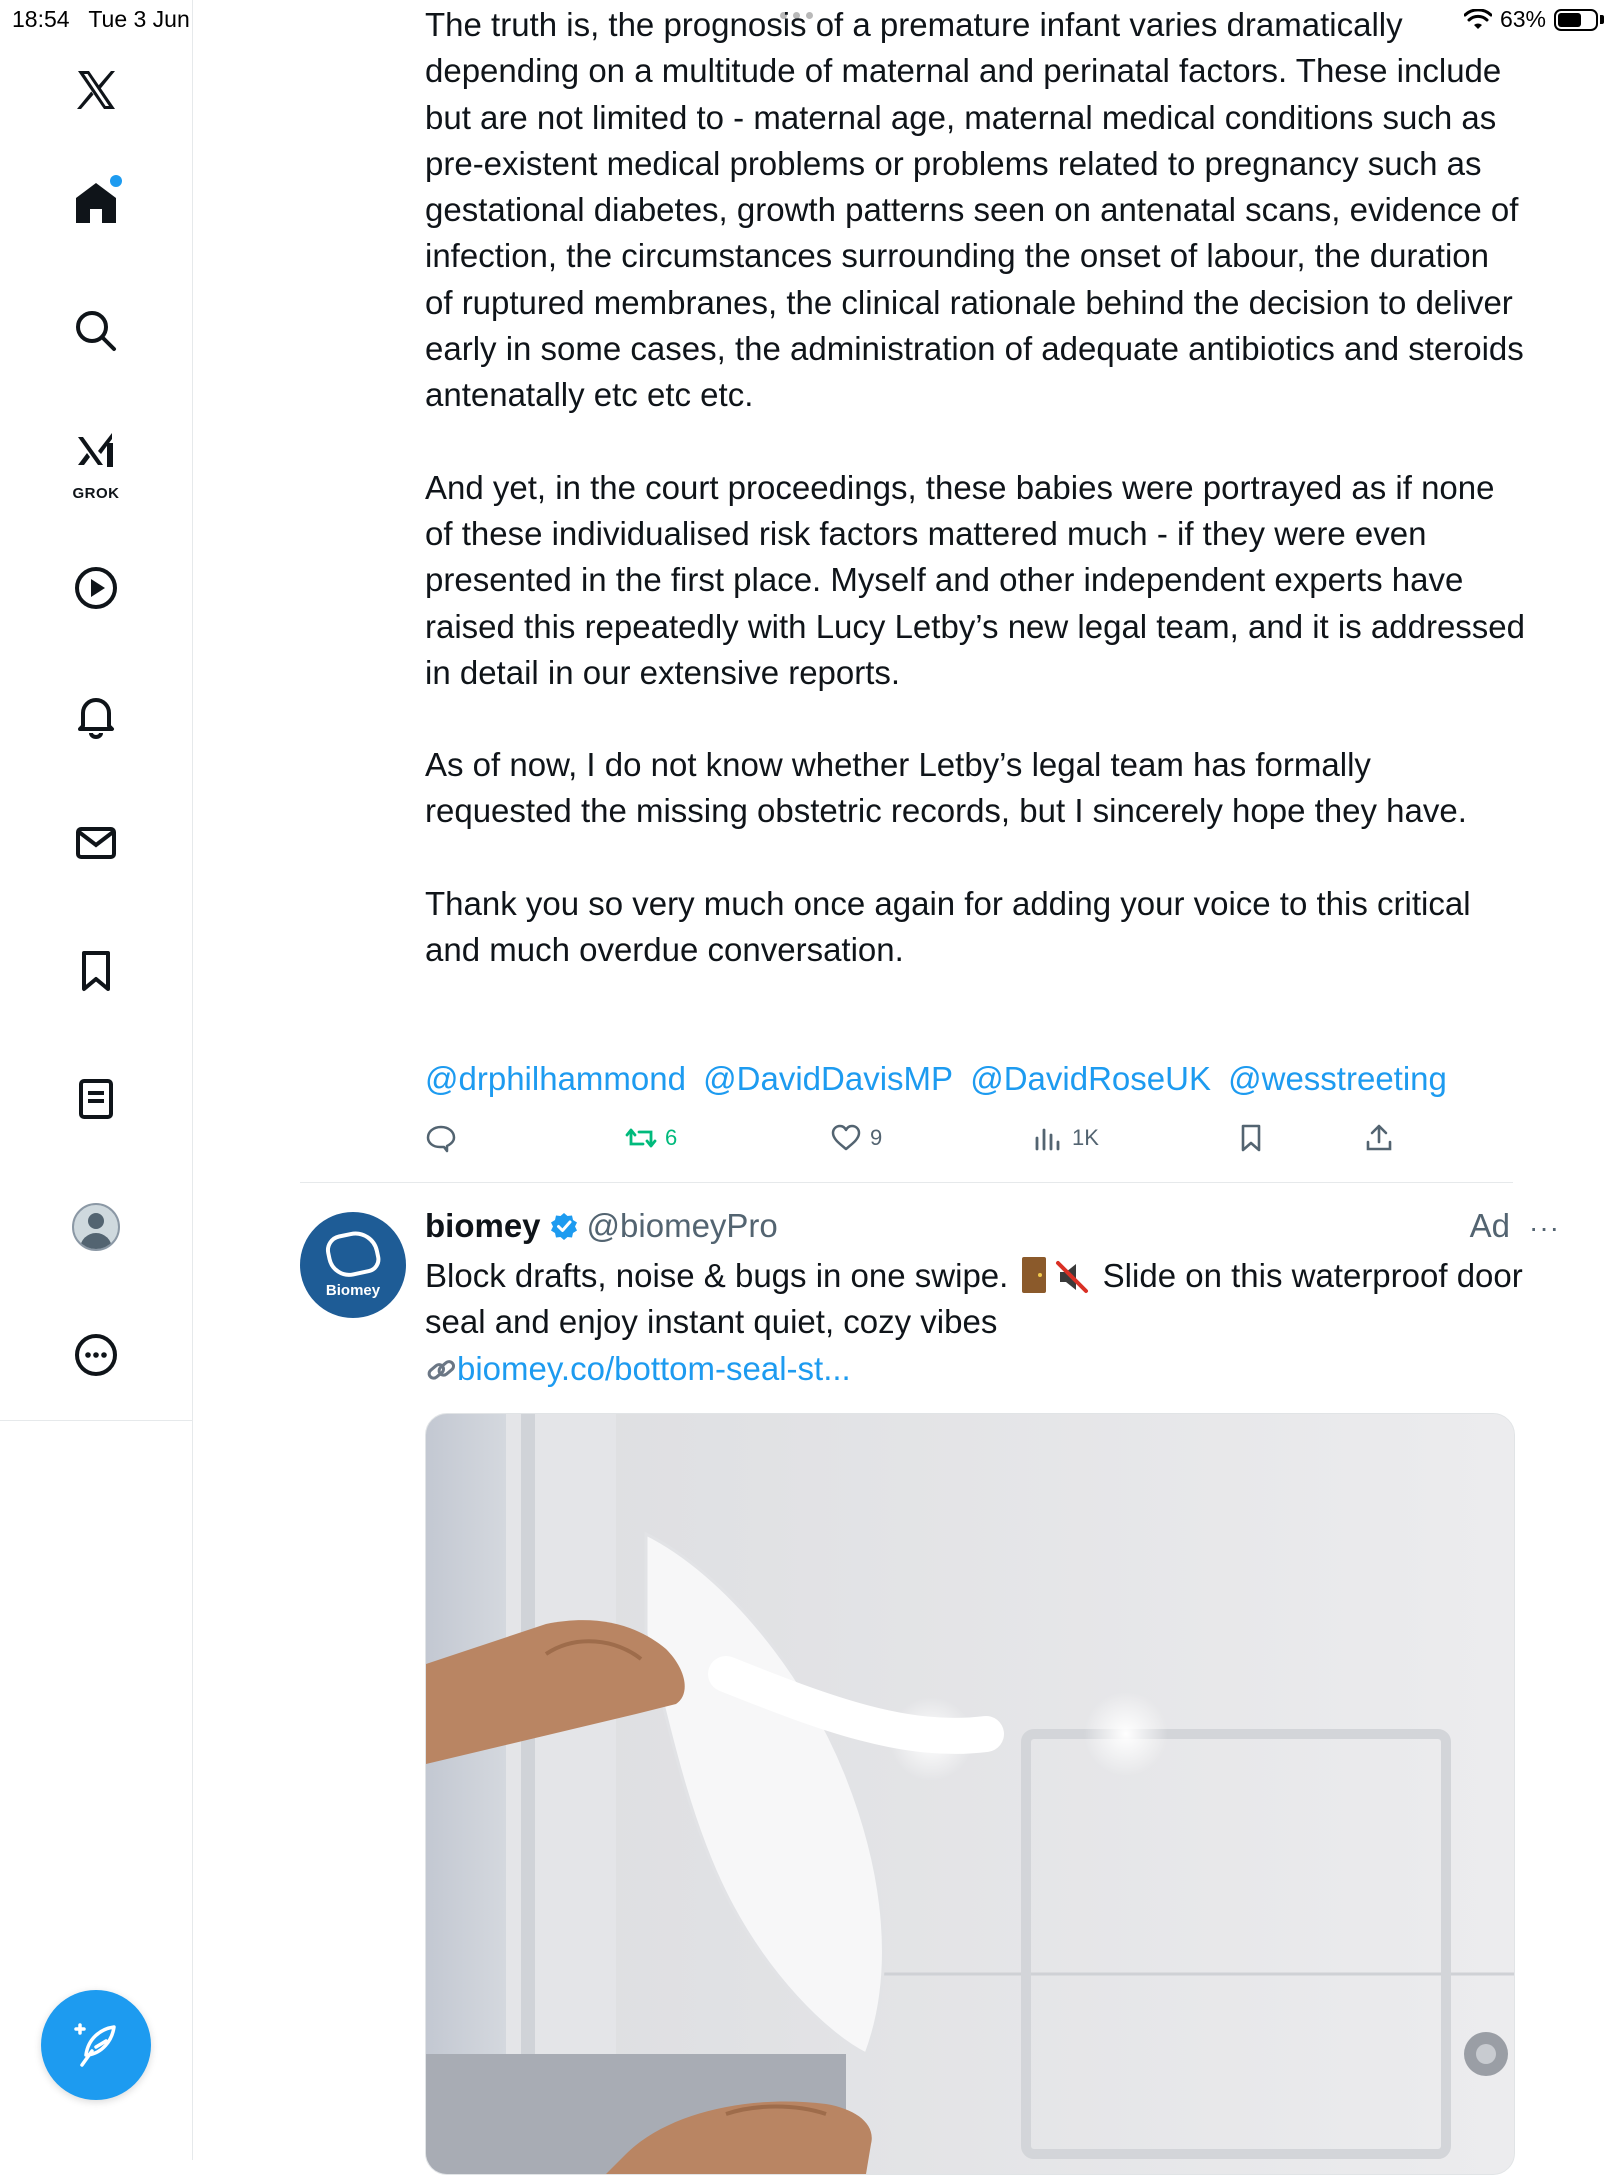 The width and height of the screenshot is (1620, 2175). I want to click on x-logo-icon, so click(96, 90).